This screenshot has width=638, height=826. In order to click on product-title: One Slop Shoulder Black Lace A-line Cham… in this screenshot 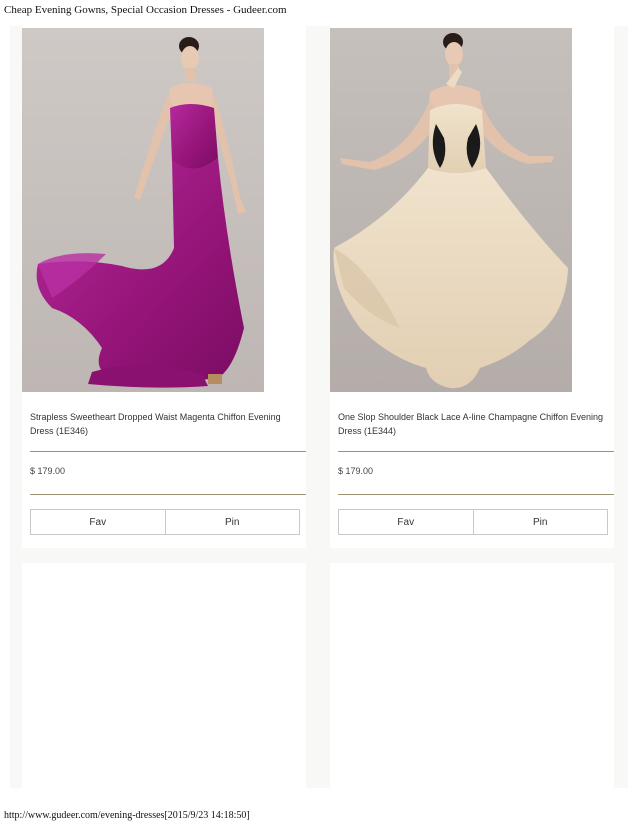, I will do `click(473, 424)`.